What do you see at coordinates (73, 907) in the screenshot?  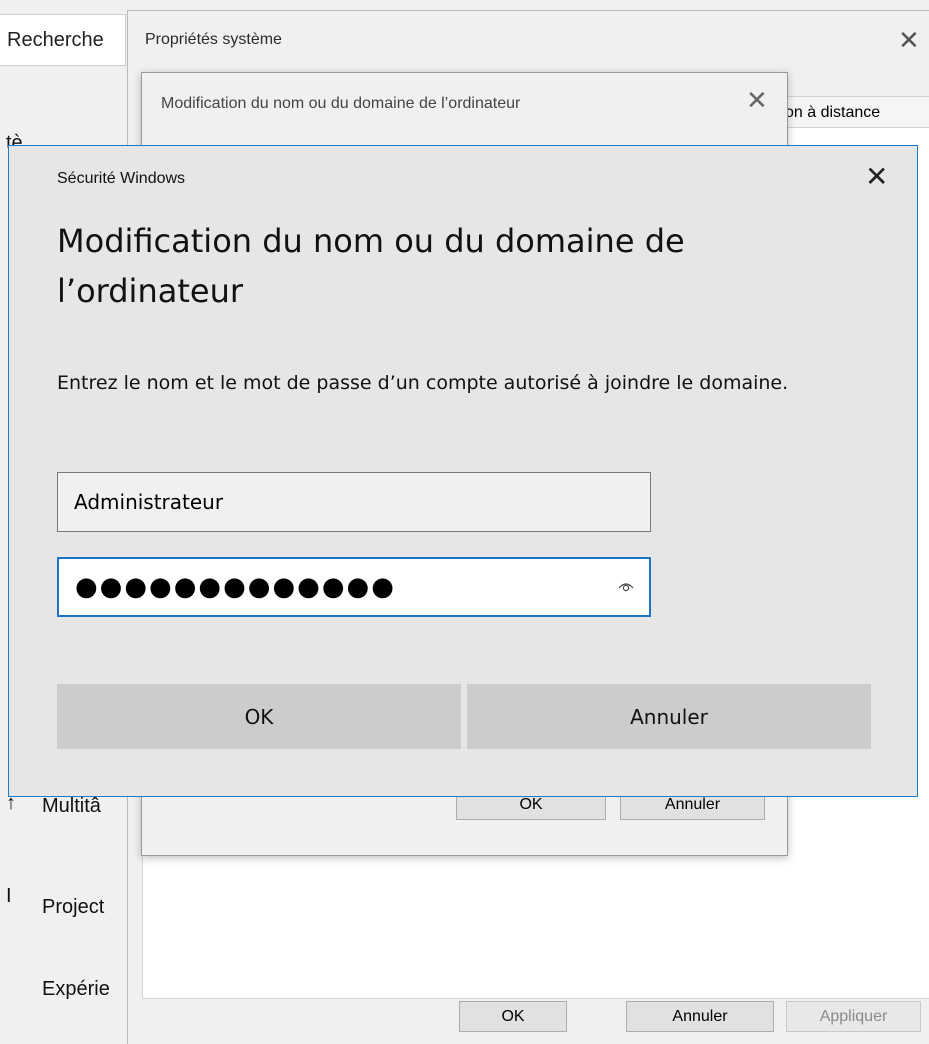 I see `side-item-projecting: Project` at bounding box center [73, 907].